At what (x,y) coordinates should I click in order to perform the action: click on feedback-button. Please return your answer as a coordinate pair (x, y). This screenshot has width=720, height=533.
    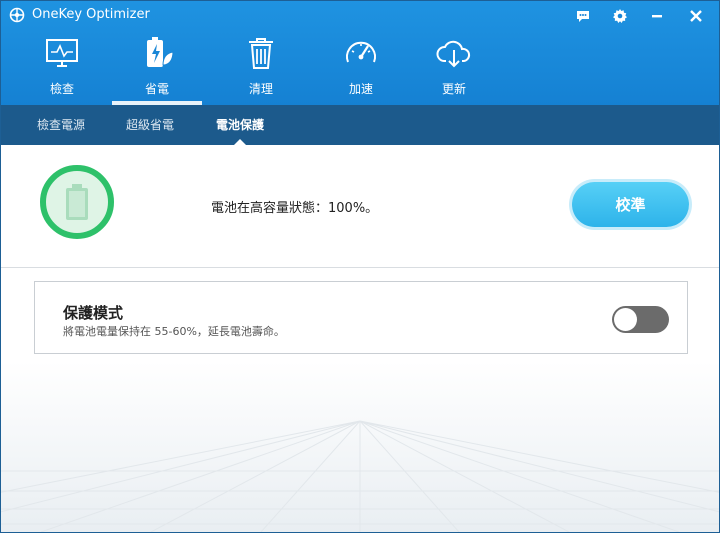
    Looking at the image, I should click on (583, 16).